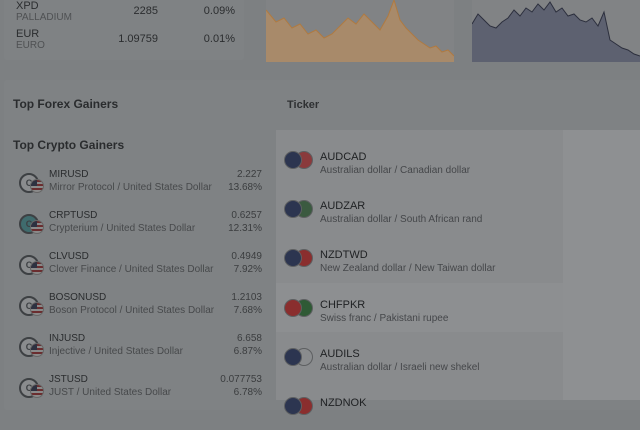 This screenshot has height=430, width=640. Describe the element at coordinates (132, 310) in the screenshot. I see `crypto-name: Boson Protocol / United States Dollar` at that location.